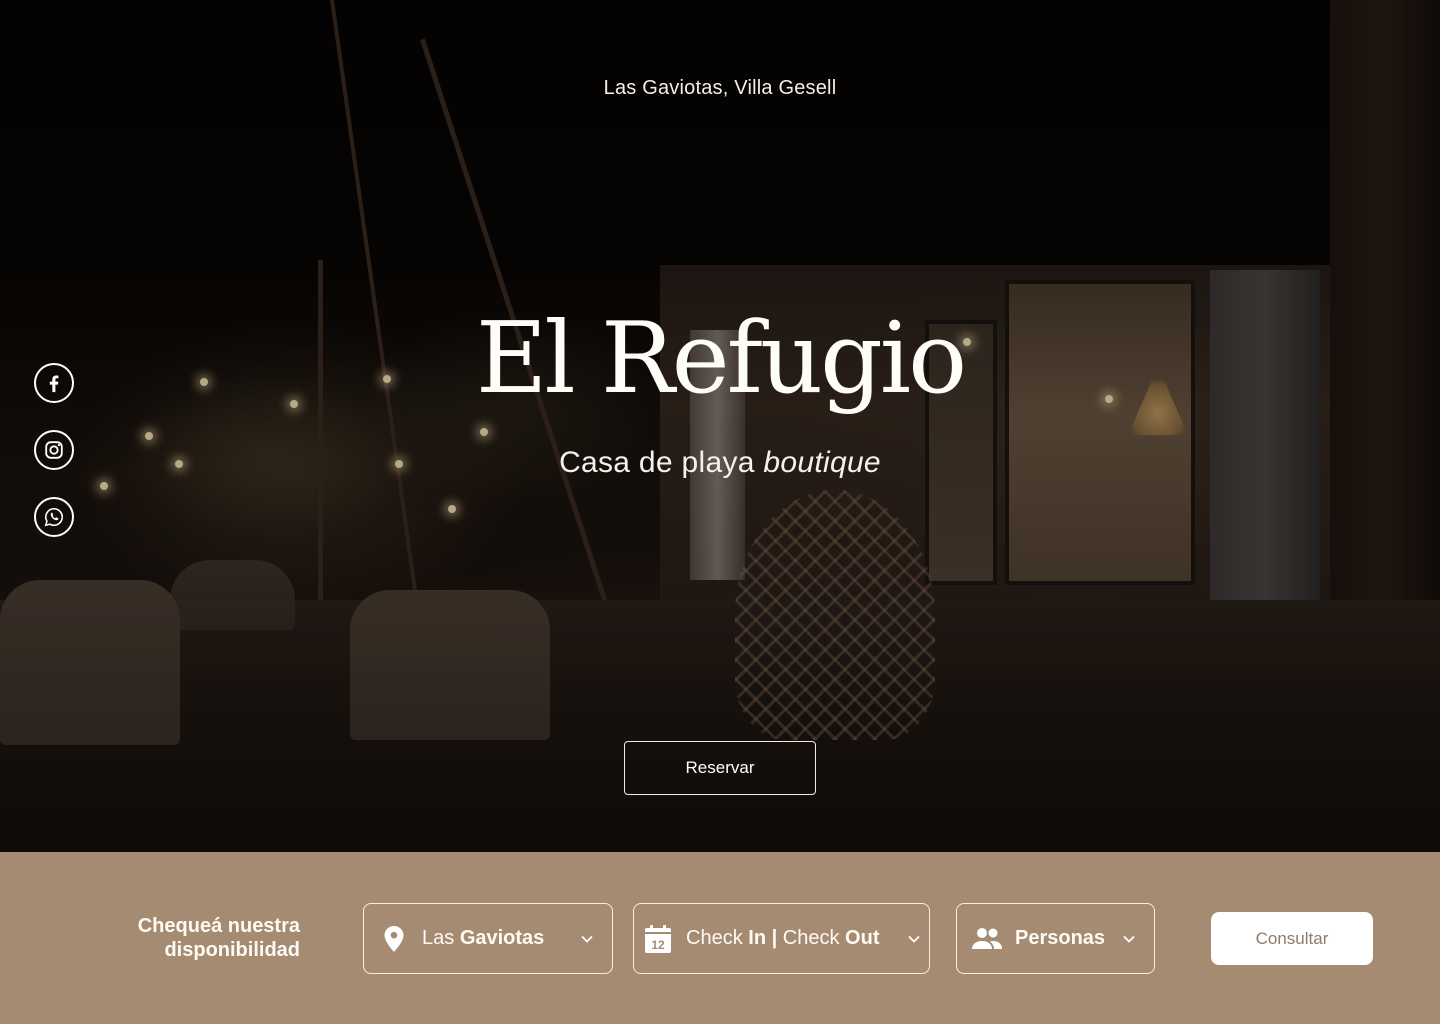 This screenshot has height=1024, width=1440. I want to click on guests-label: Personas, so click(1060, 938).